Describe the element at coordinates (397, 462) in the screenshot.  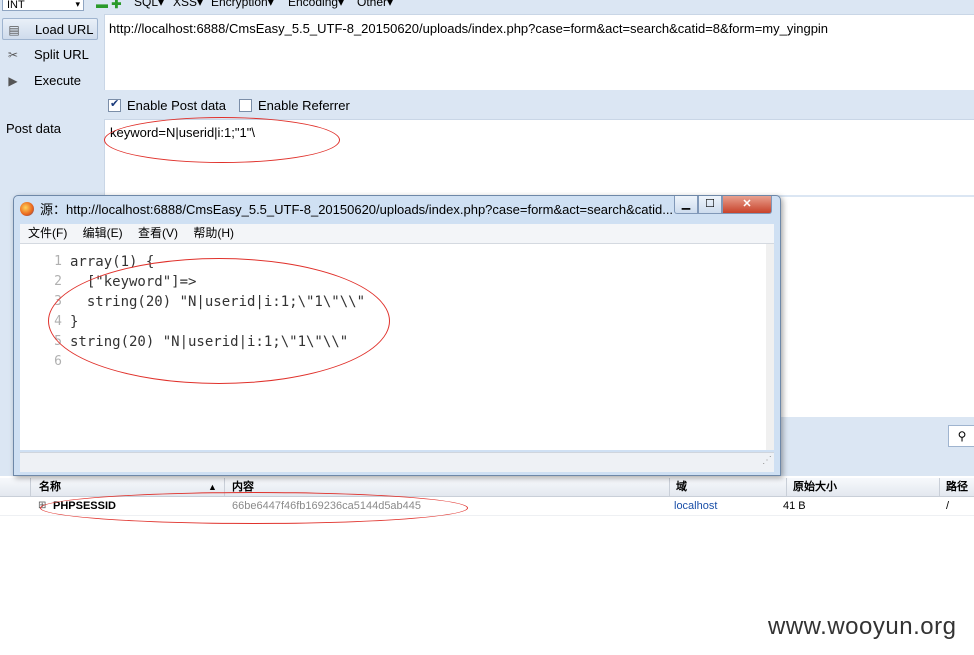
I see `status-bar: ⋰` at that location.